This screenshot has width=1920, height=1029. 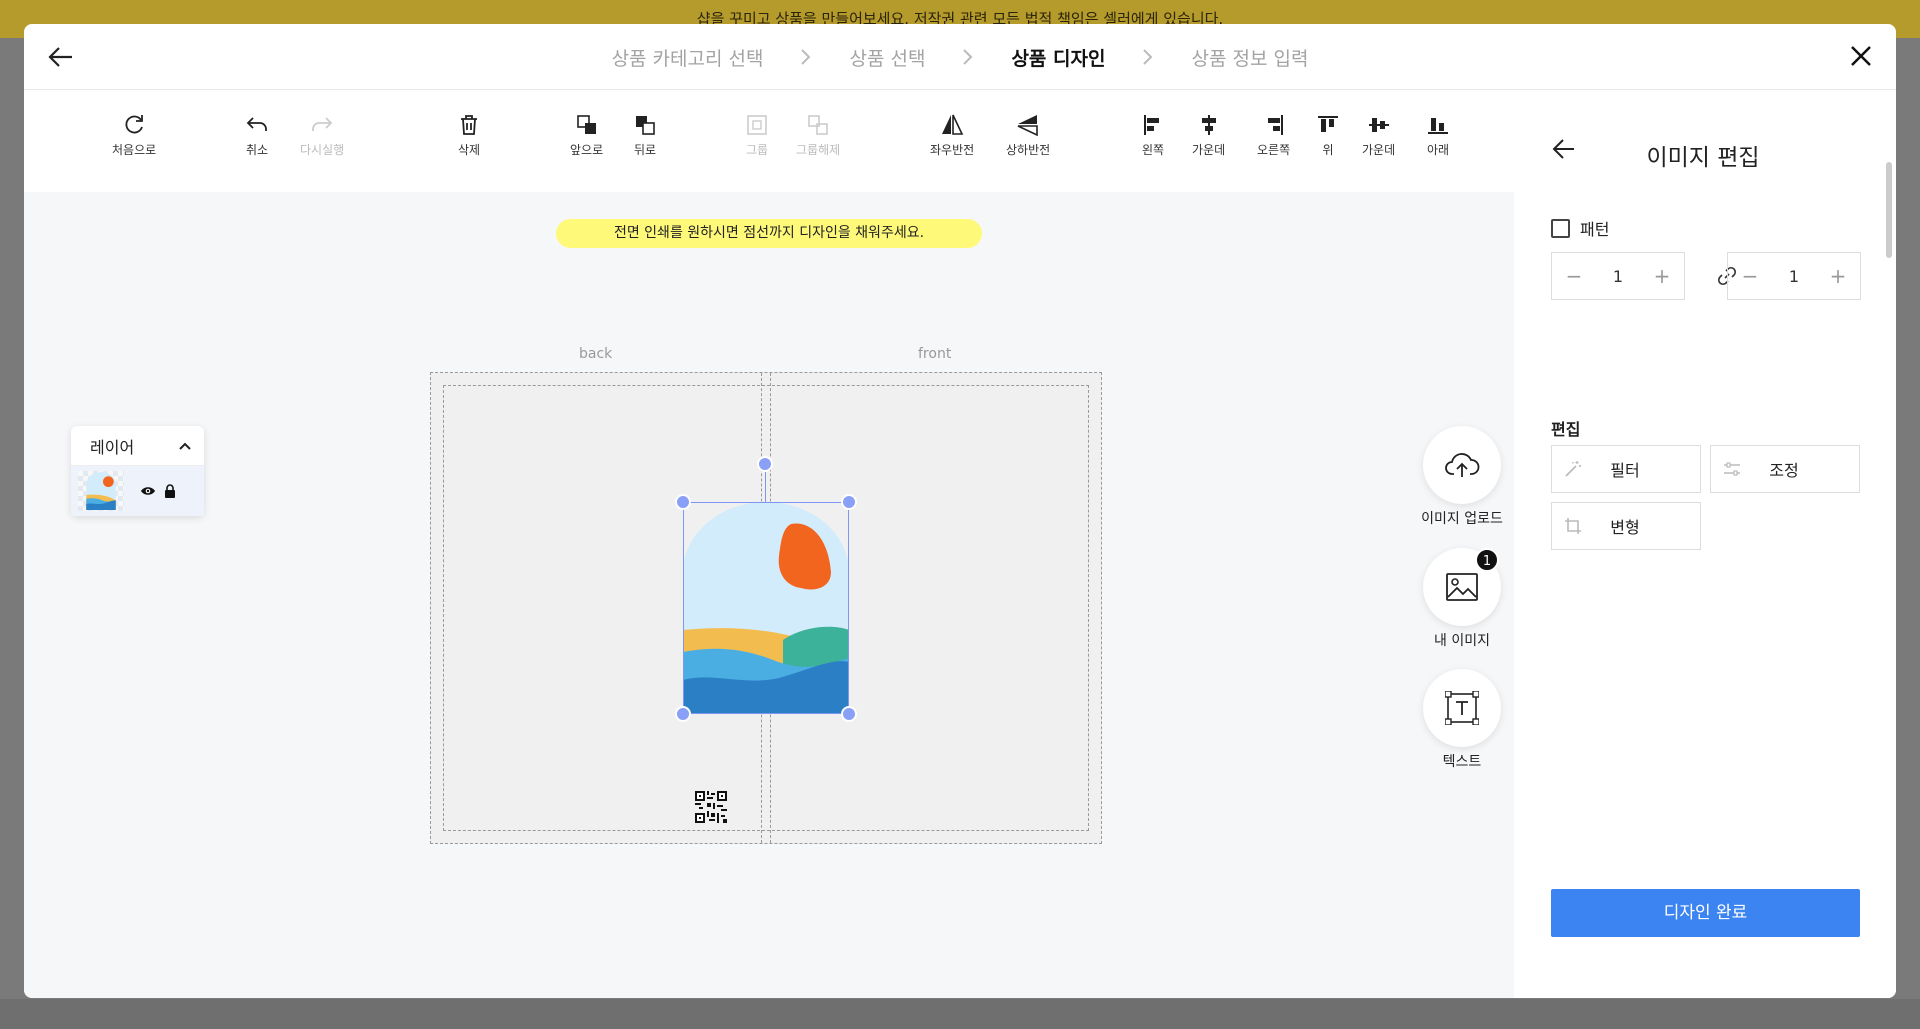 I want to click on group-button: 그룹, so click(x=757, y=135).